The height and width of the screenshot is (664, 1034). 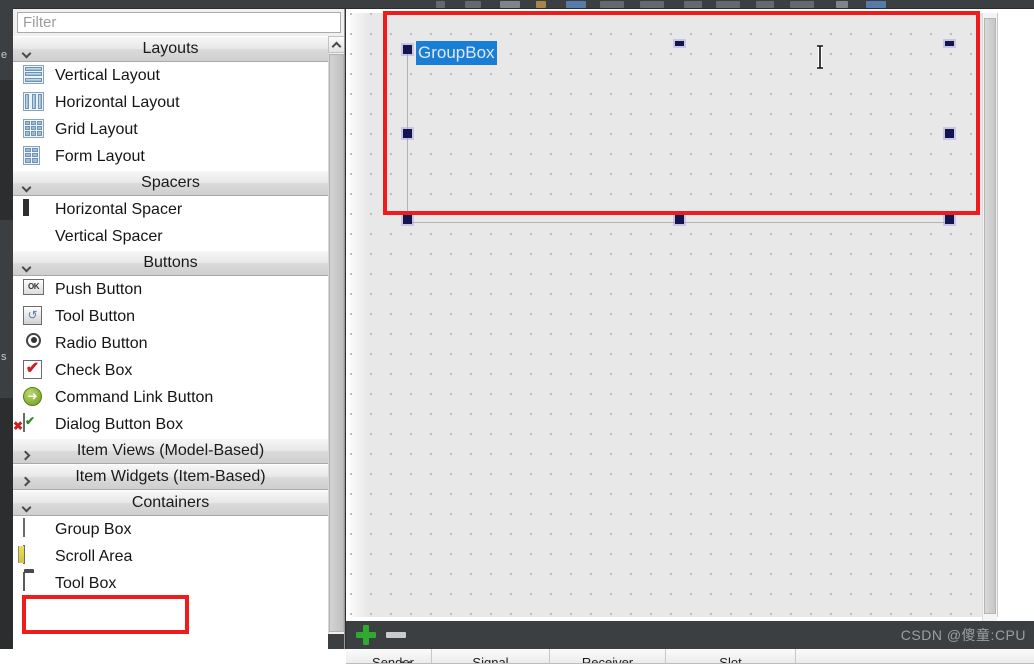 What do you see at coordinates (490, 659) in the screenshot?
I see `column-header-label: Signal` at bounding box center [490, 659].